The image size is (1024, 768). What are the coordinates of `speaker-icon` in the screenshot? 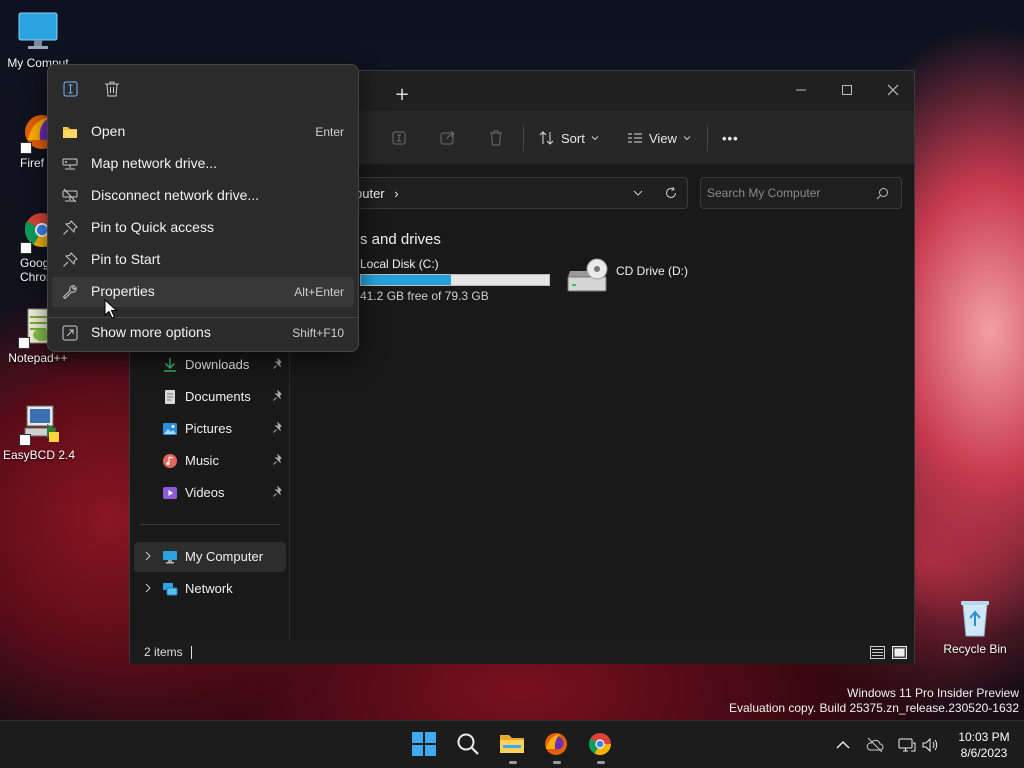 It's located at (930, 745).